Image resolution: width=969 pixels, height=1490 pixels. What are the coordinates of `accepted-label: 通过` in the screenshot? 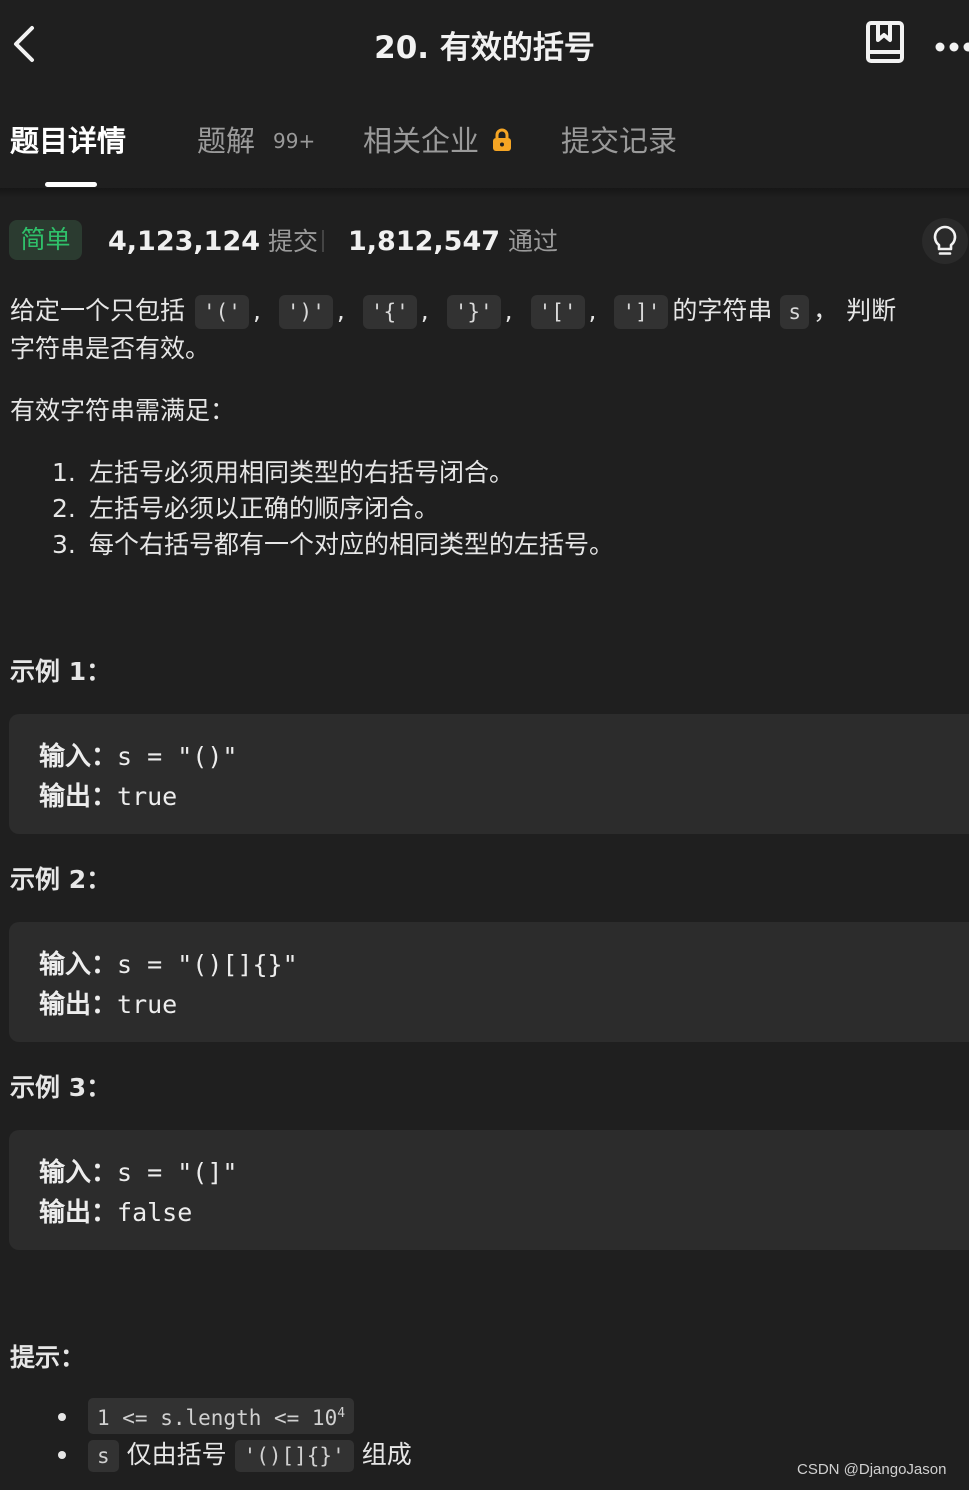 It's located at (533, 241).